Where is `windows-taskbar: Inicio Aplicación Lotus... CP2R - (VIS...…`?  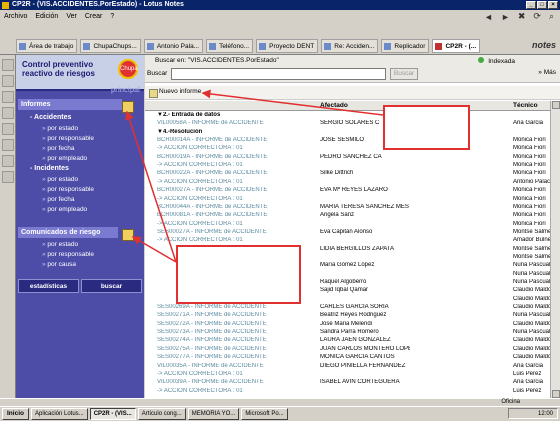
windows-taskbar: Inicio Aplicación Lotus... CP2R - (VIS...… is located at coordinates (280, 413).